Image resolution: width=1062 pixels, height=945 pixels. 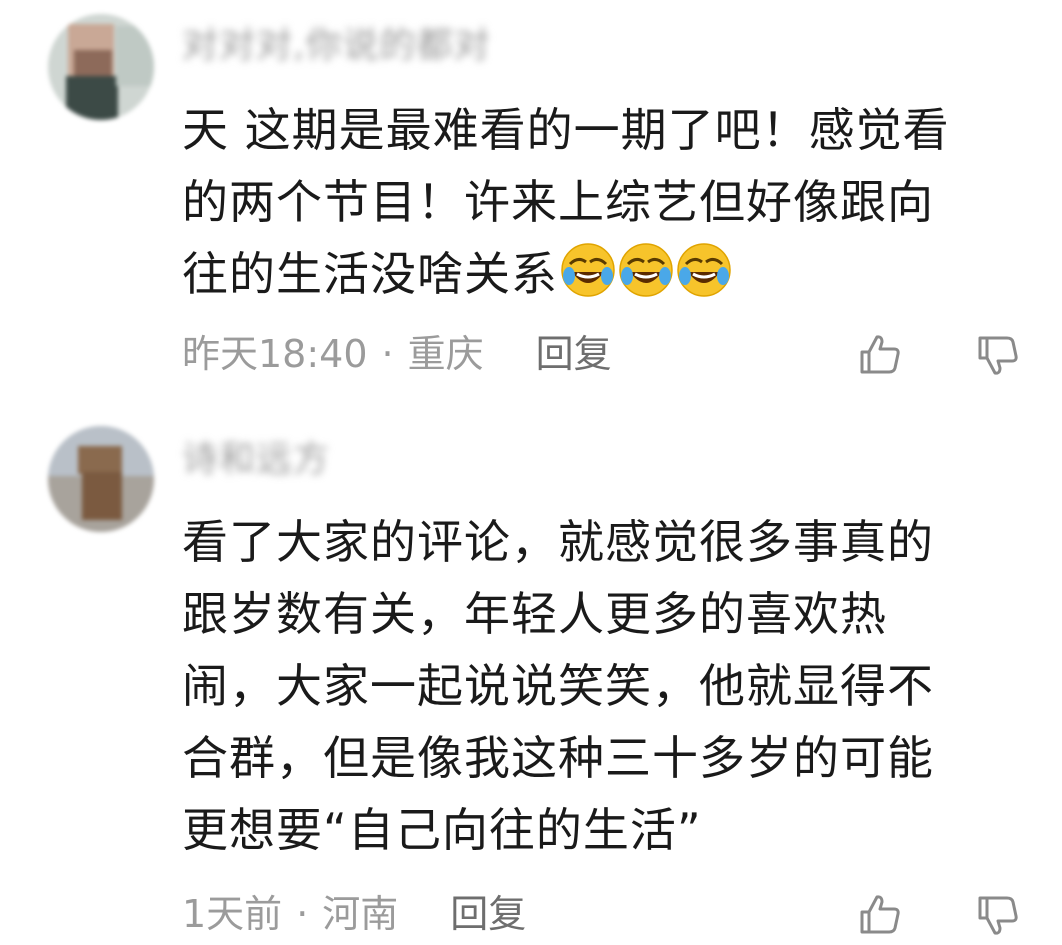 What do you see at coordinates (232, 914) in the screenshot?
I see `timestamp: 1天前` at bounding box center [232, 914].